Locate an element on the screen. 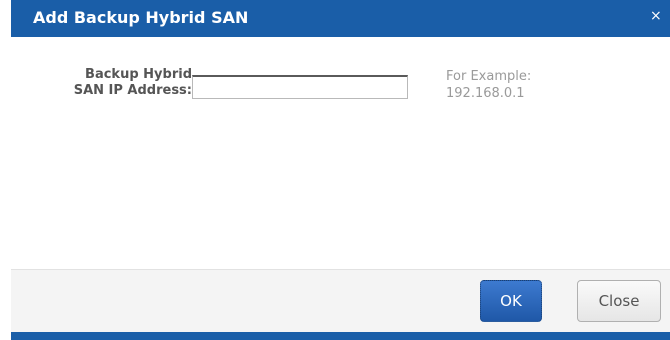 The width and height of the screenshot is (670, 340). close-icon: × is located at coordinates (660, 16).